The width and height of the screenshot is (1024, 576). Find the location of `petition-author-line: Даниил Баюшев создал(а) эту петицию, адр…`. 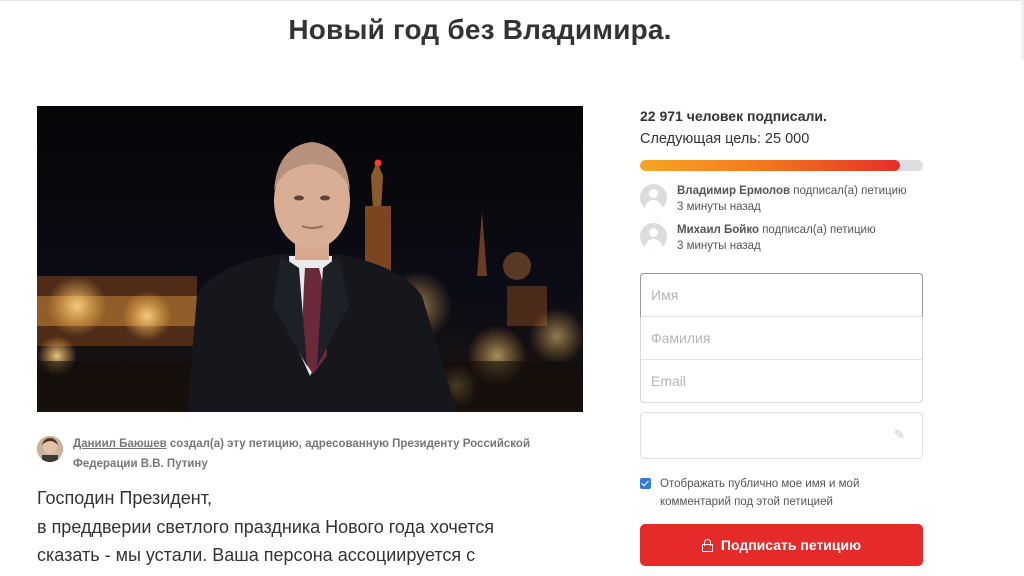

petition-author-line: Даниил Баюшев создал(а) эту петицию, адр… is located at coordinates (310, 454).